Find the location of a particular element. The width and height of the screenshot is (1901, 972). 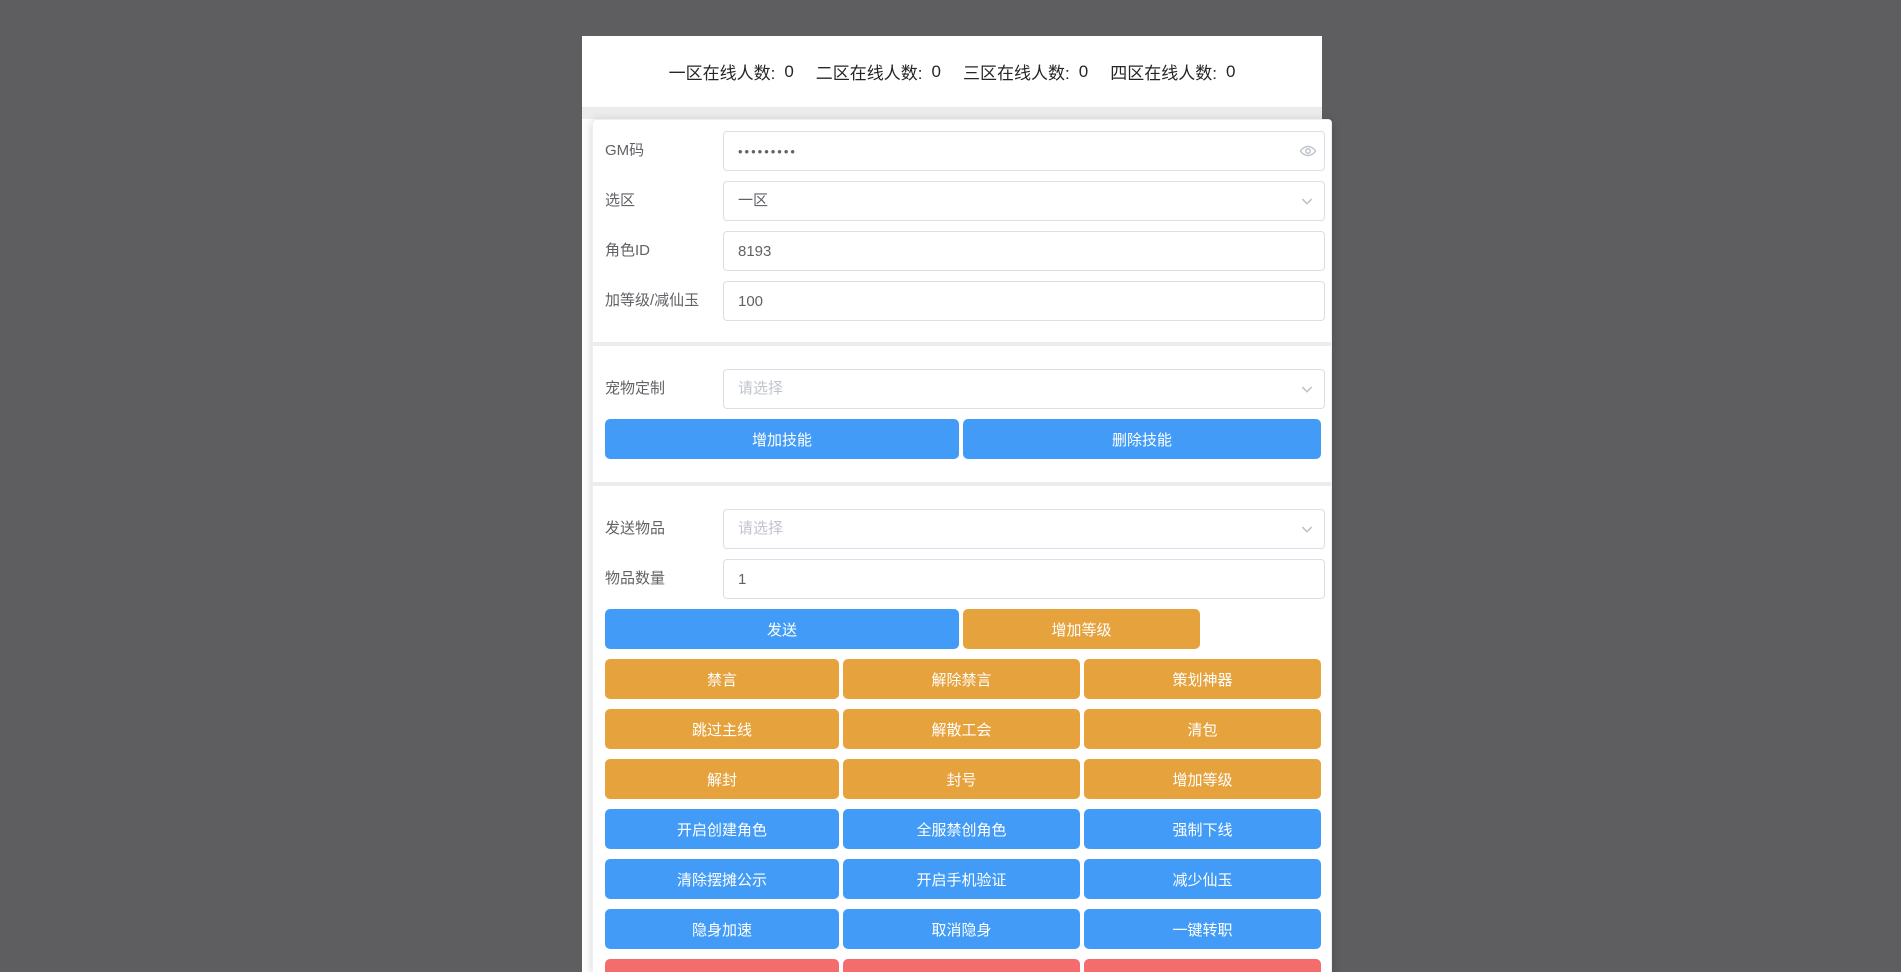

eye-icon is located at coordinates (1308, 151).